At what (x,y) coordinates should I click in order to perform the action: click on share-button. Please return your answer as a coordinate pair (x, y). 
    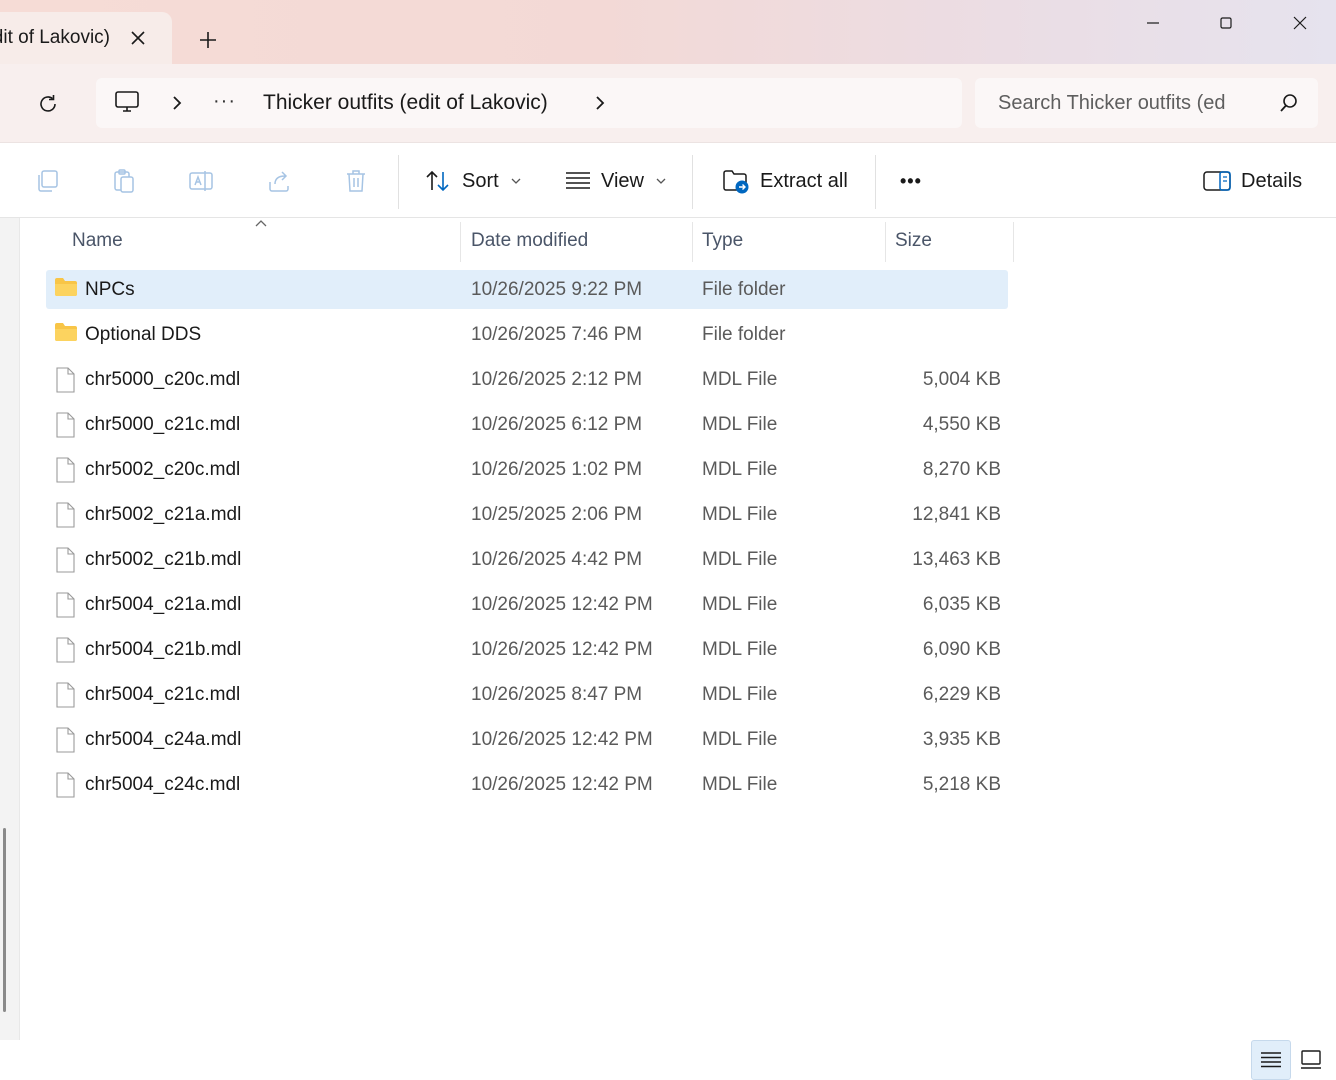
    Looking at the image, I should click on (279, 181).